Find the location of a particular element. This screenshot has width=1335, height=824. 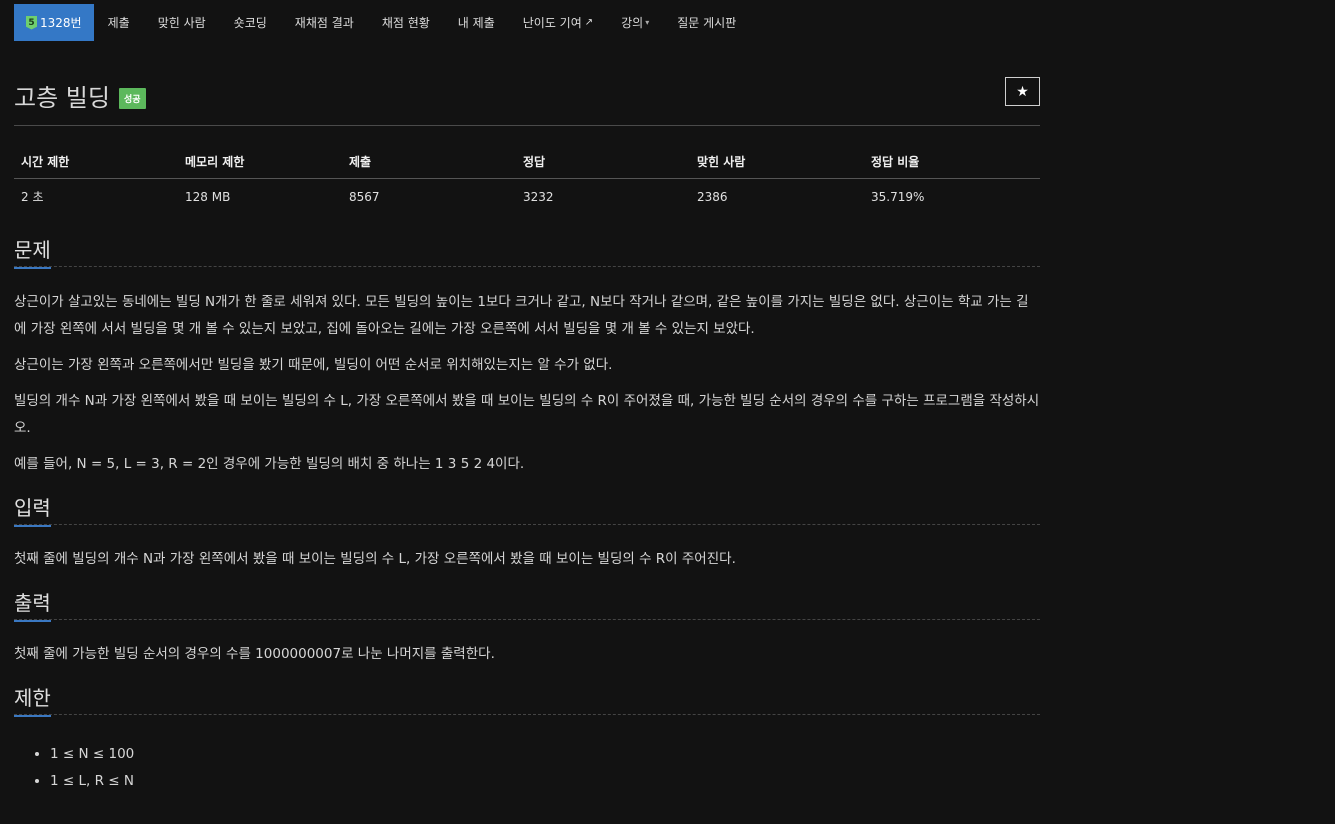

section-header: 입력 is located at coordinates (527, 509).